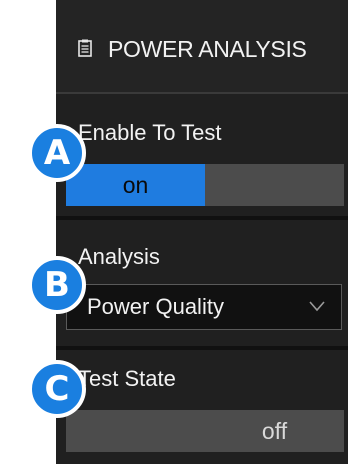 This screenshot has height=464, width=348. What do you see at coordinates (57, 285) in the screenshot?
I see `callout-badge-b: B` at bounding box center [57, 285].